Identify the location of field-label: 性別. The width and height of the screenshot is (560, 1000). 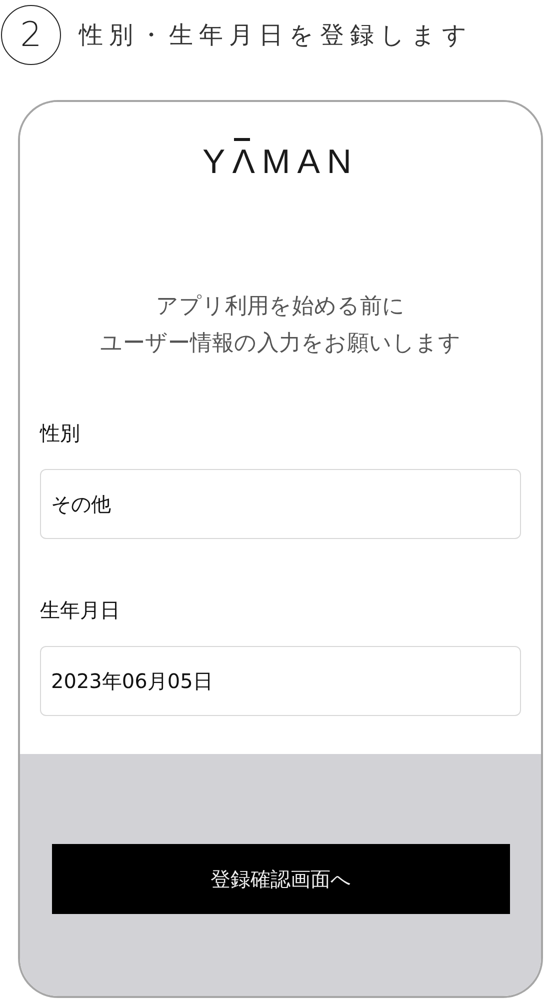
(60, 434).